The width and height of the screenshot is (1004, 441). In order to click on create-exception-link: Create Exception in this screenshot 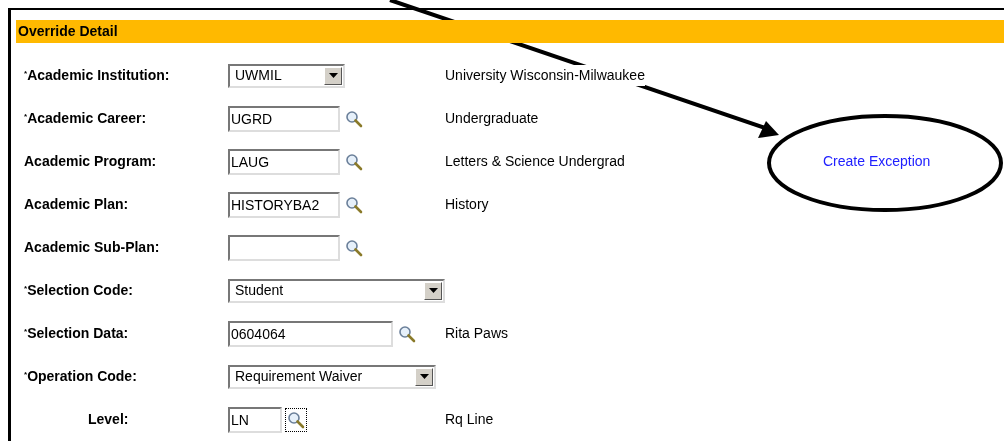, I will do `click(877, 161)`.